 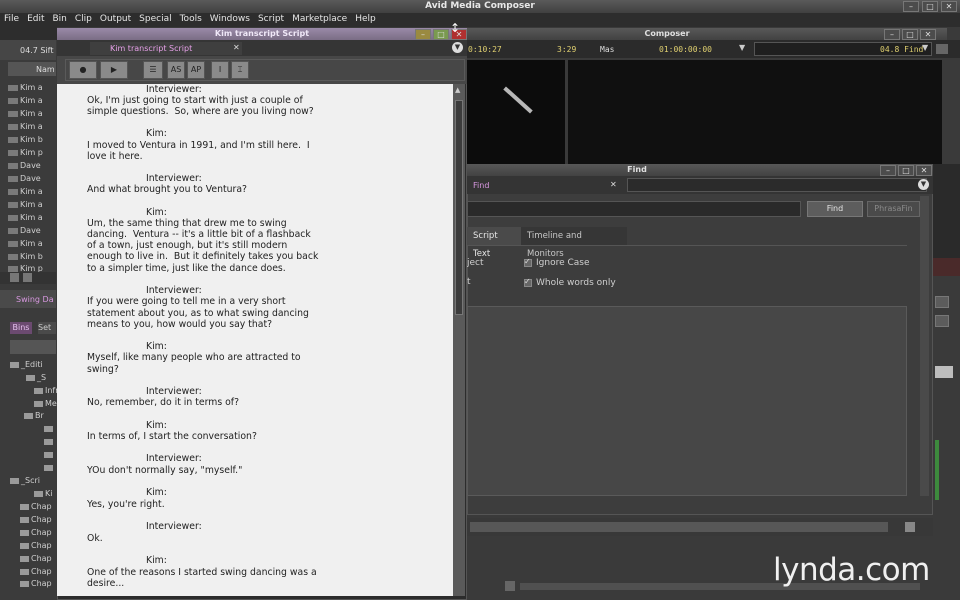 What do you see at coordinates (27, 277) in the screenshot?
I see `frame-view-icon` at bounding box center [27, 277].